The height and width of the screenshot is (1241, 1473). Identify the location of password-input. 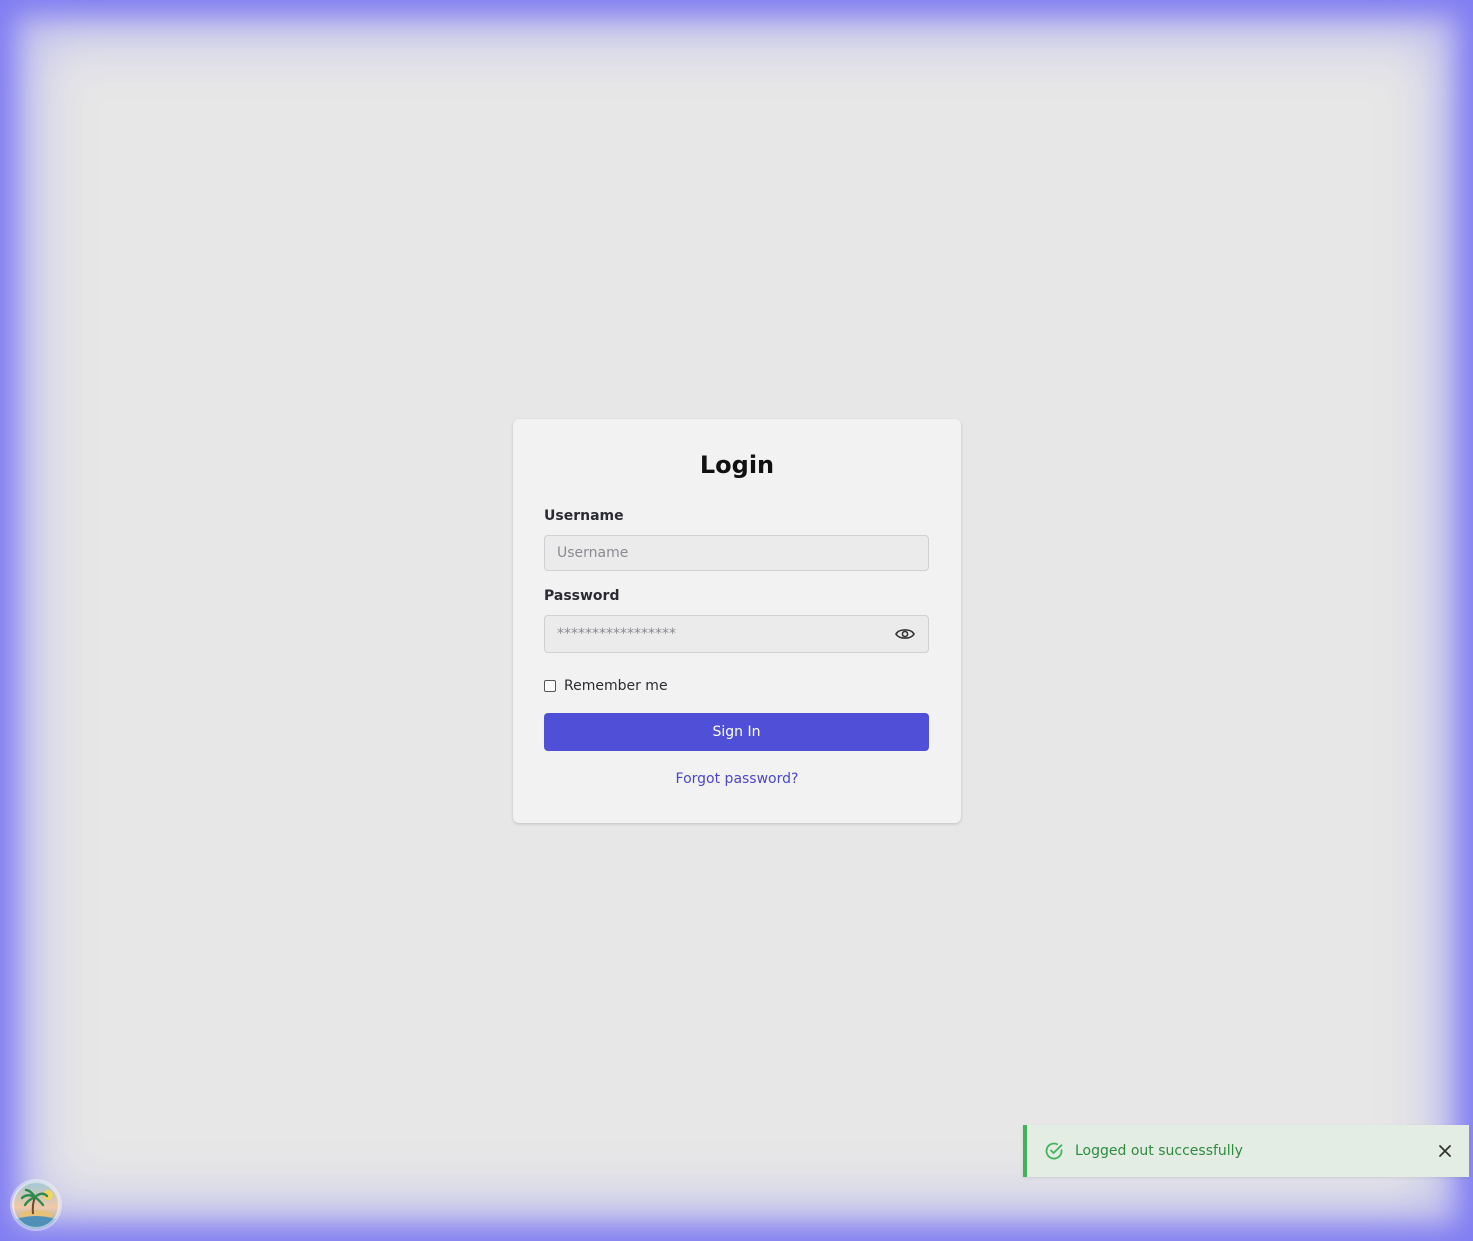
(736, 634).